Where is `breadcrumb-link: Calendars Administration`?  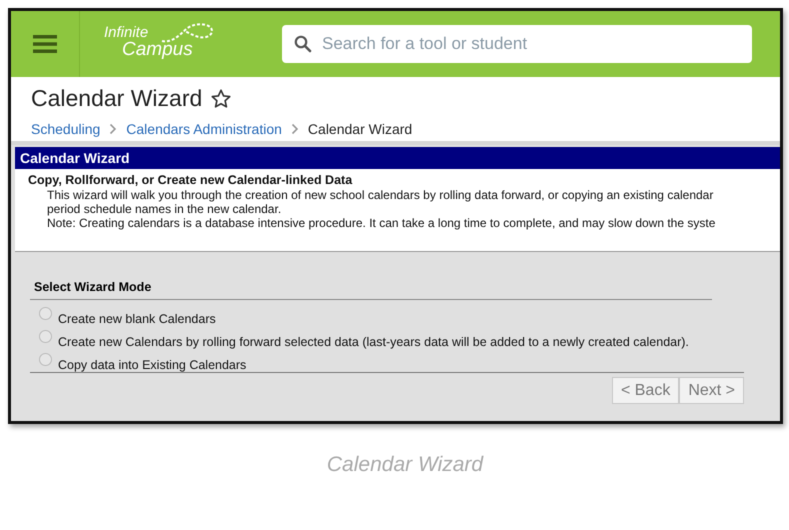
breadcrumb-link: Calendars Administration is located at coordinates (204, 129).